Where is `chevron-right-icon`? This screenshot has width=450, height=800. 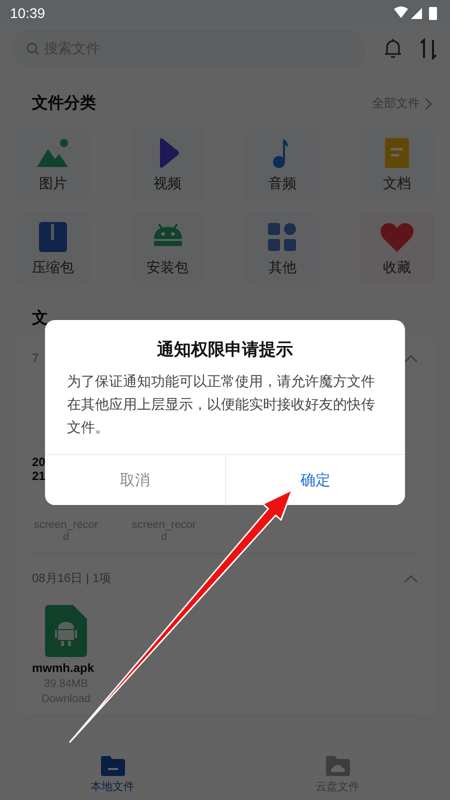
chevron-right-icon is located at coordinates (428, 104).